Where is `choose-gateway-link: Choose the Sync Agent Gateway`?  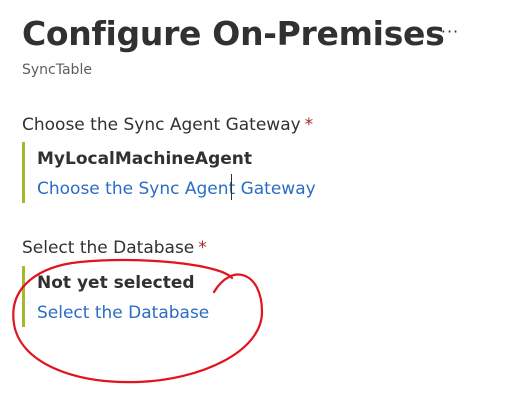 choose-gateway-link: Choose the Sync Agent Gateway is located at coordinates (176, 186).